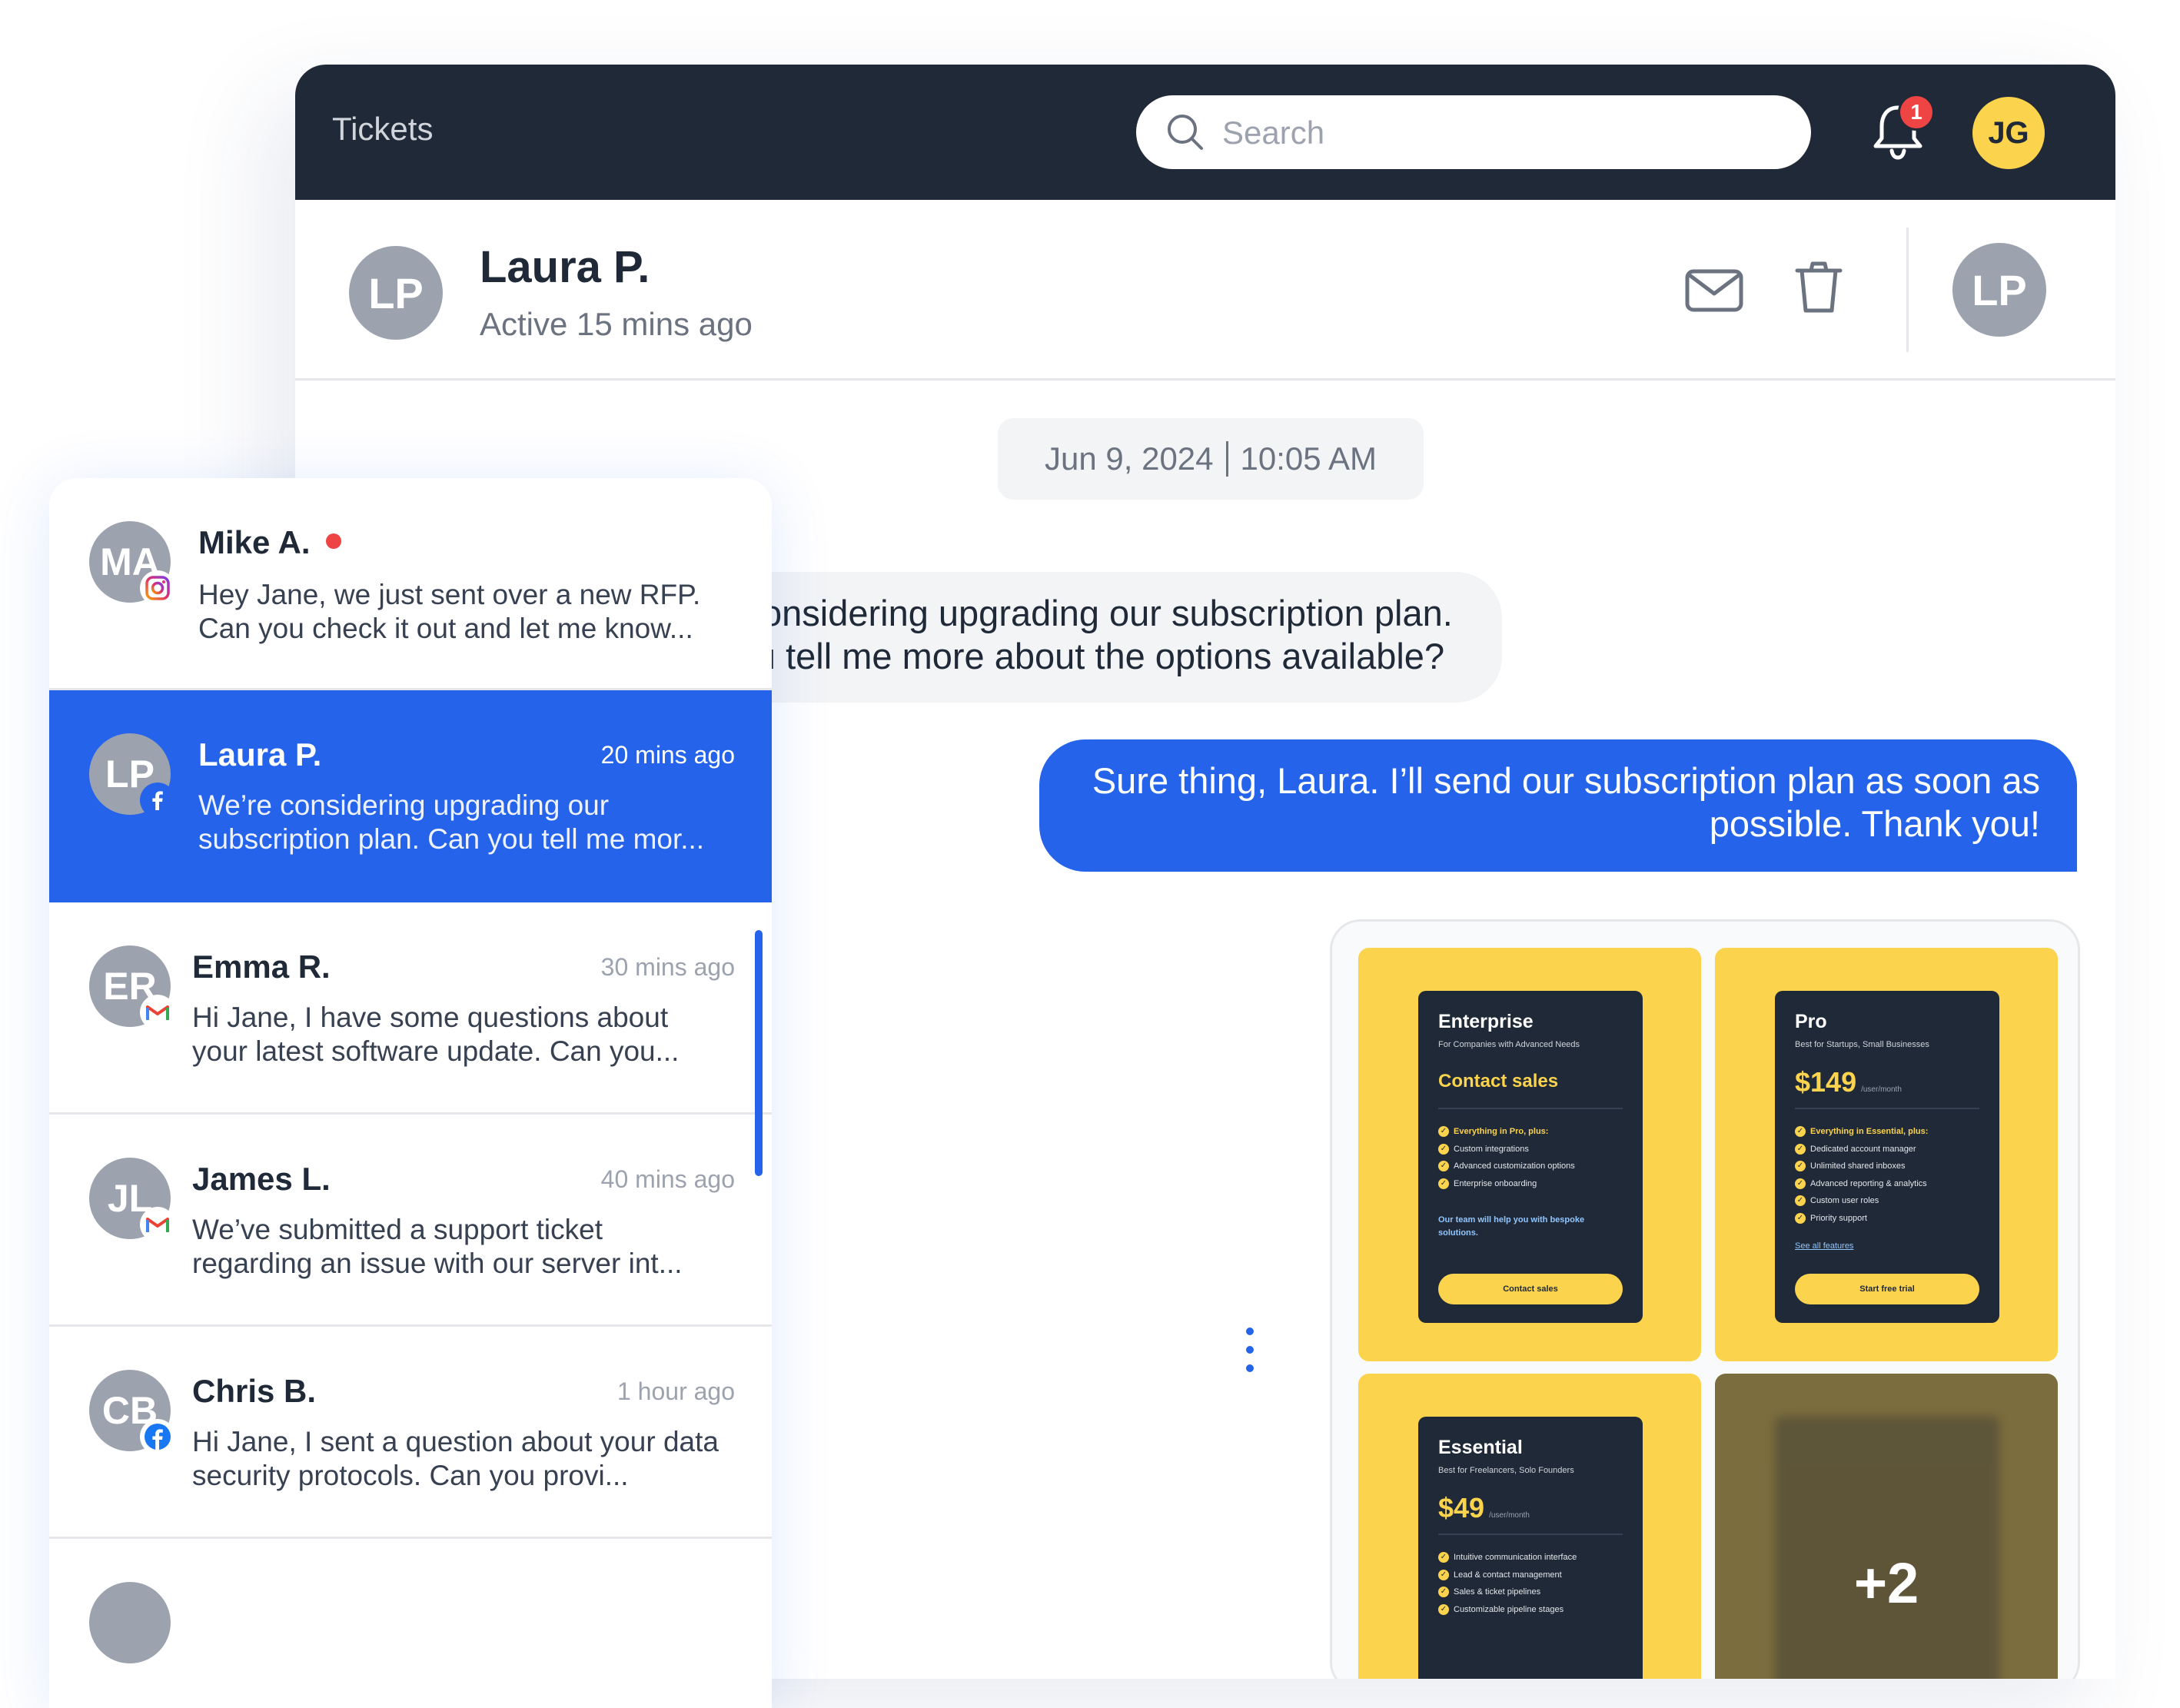 Image resolution: width=2180 pixels, height=1708 pixels. Describe the element at coordinates (1205, 290) in the screenshot. I see `contact-header: LP Laura P. Active 15 mins ago LP` at that location.